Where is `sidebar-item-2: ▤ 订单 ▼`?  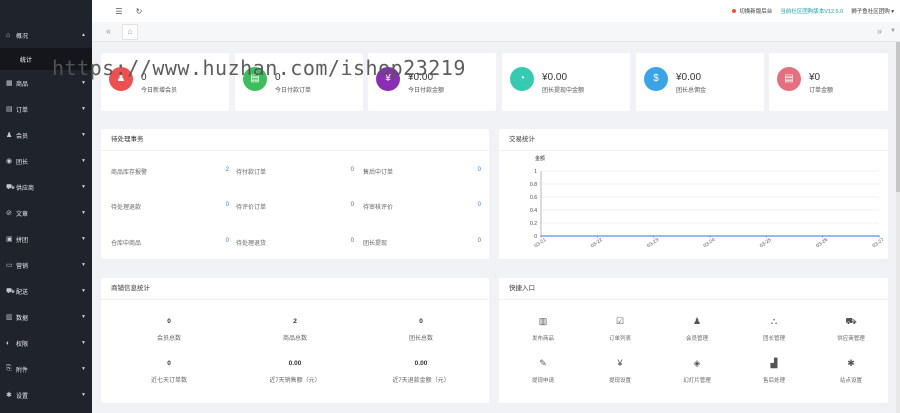
sidebar-item-2: ▤ 订单 ▼ is located at coordinates (46, 109).